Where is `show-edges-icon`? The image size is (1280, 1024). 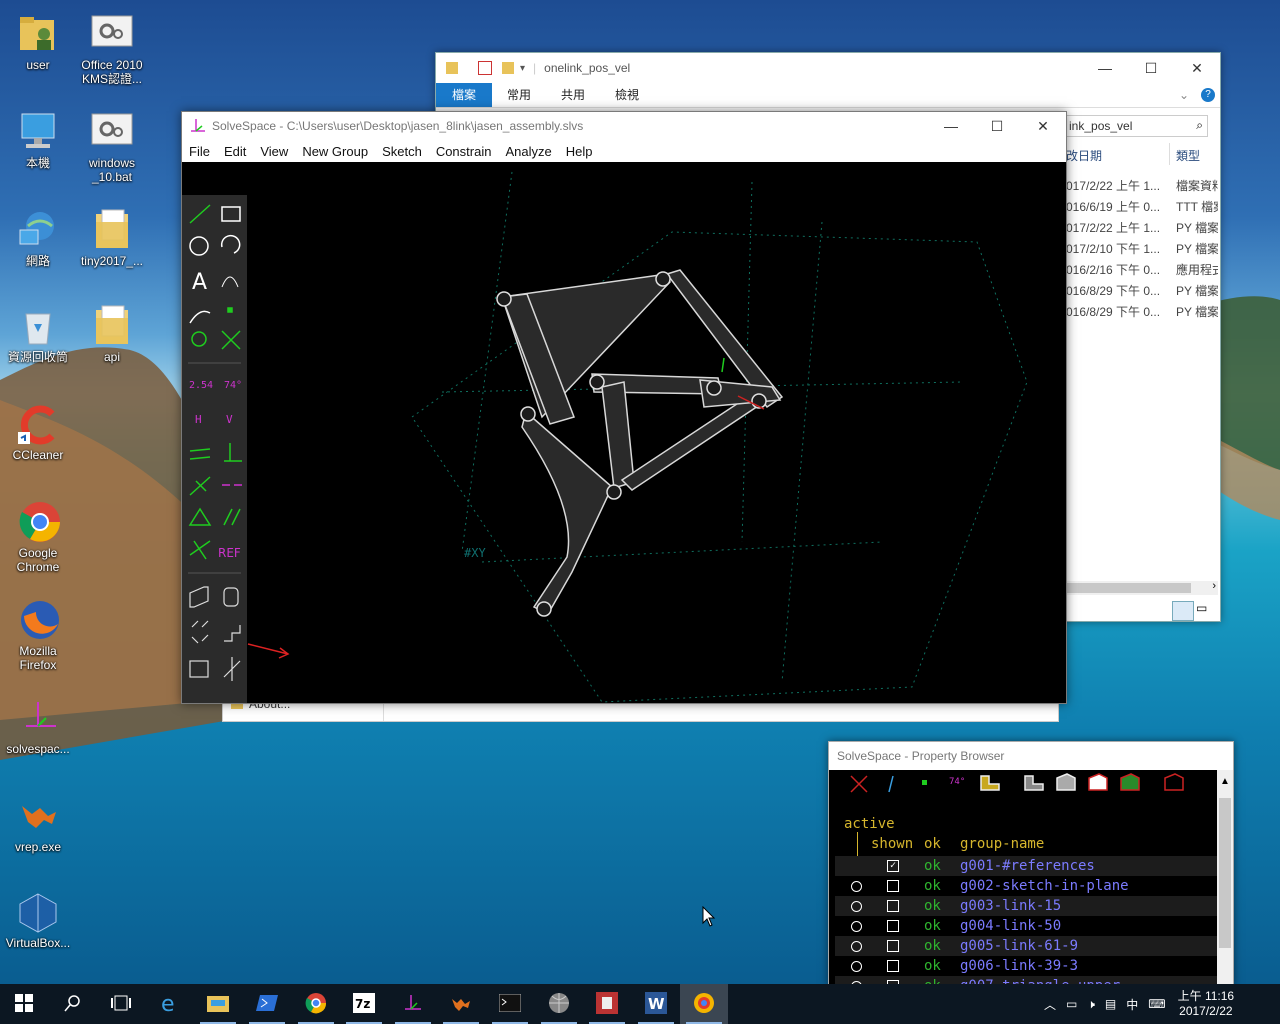 show-edges-icon is located at coordinates (1034, 783).